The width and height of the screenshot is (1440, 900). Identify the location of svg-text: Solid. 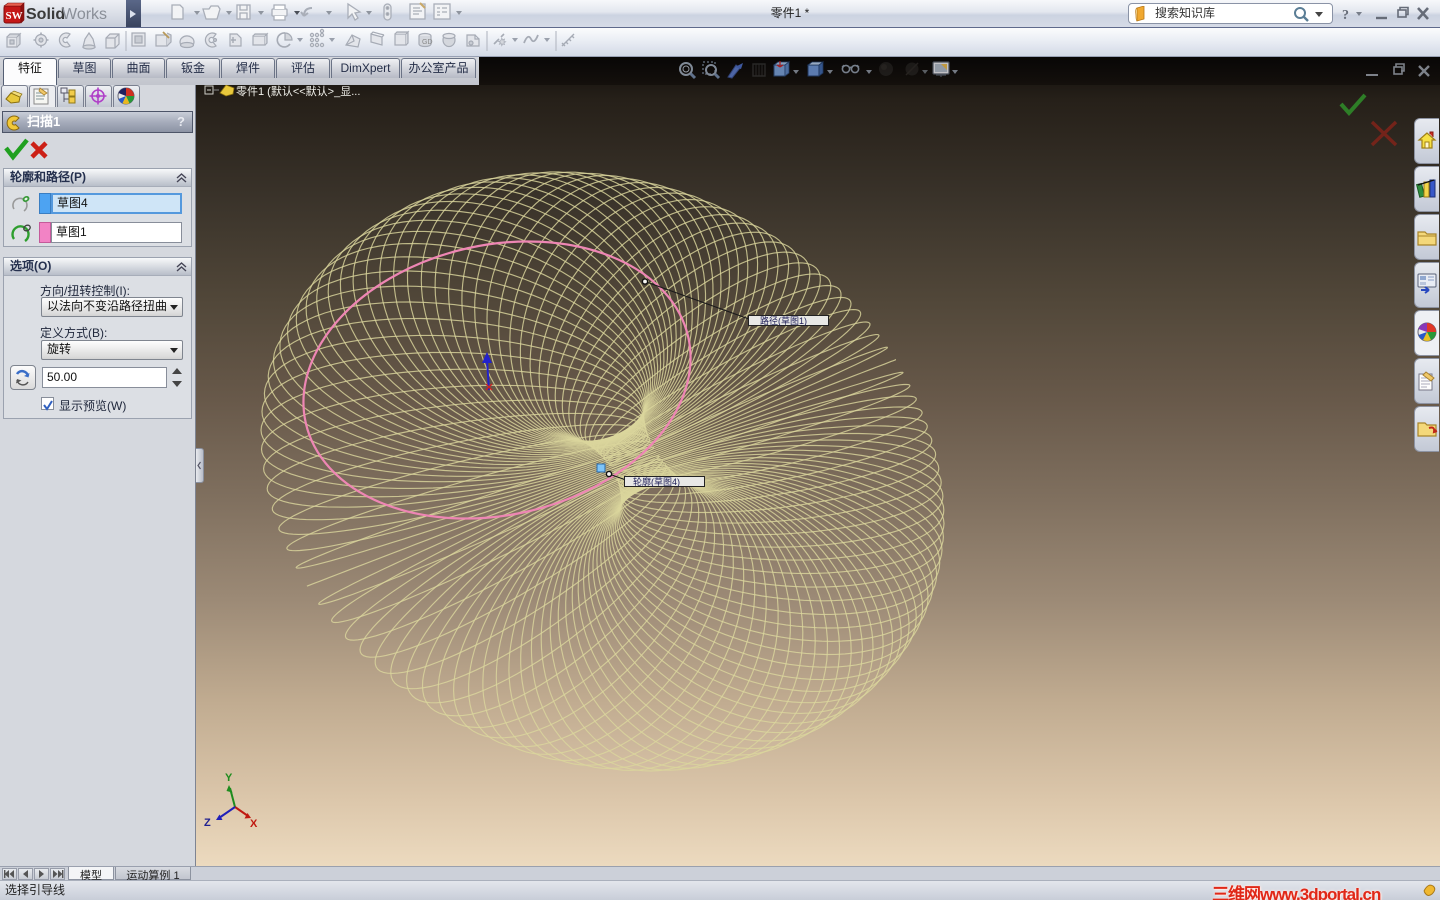
(45, 14).